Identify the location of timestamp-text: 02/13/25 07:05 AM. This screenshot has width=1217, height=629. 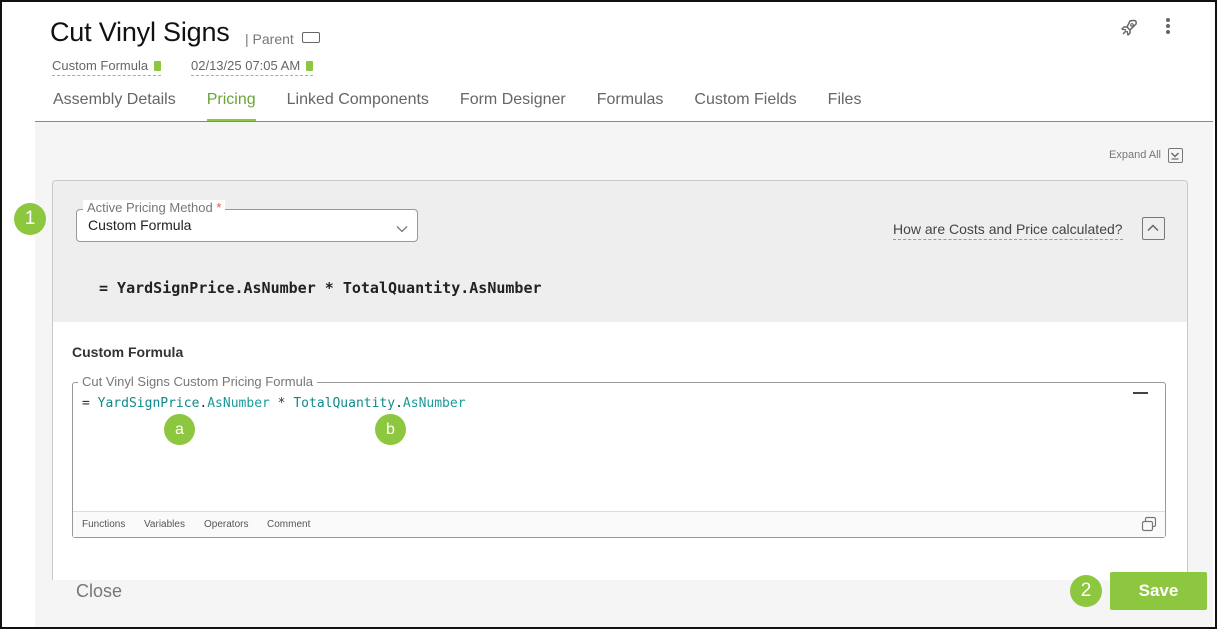
(246, 65).